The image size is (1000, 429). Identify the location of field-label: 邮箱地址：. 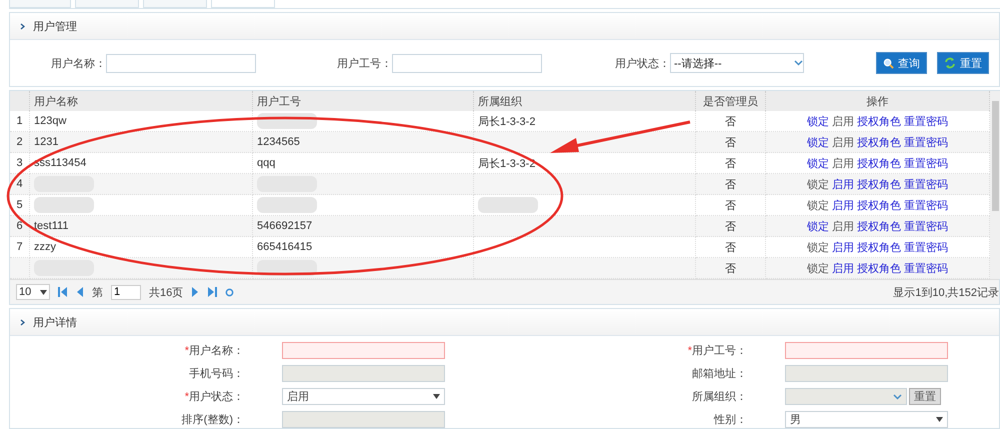
(719, 374).